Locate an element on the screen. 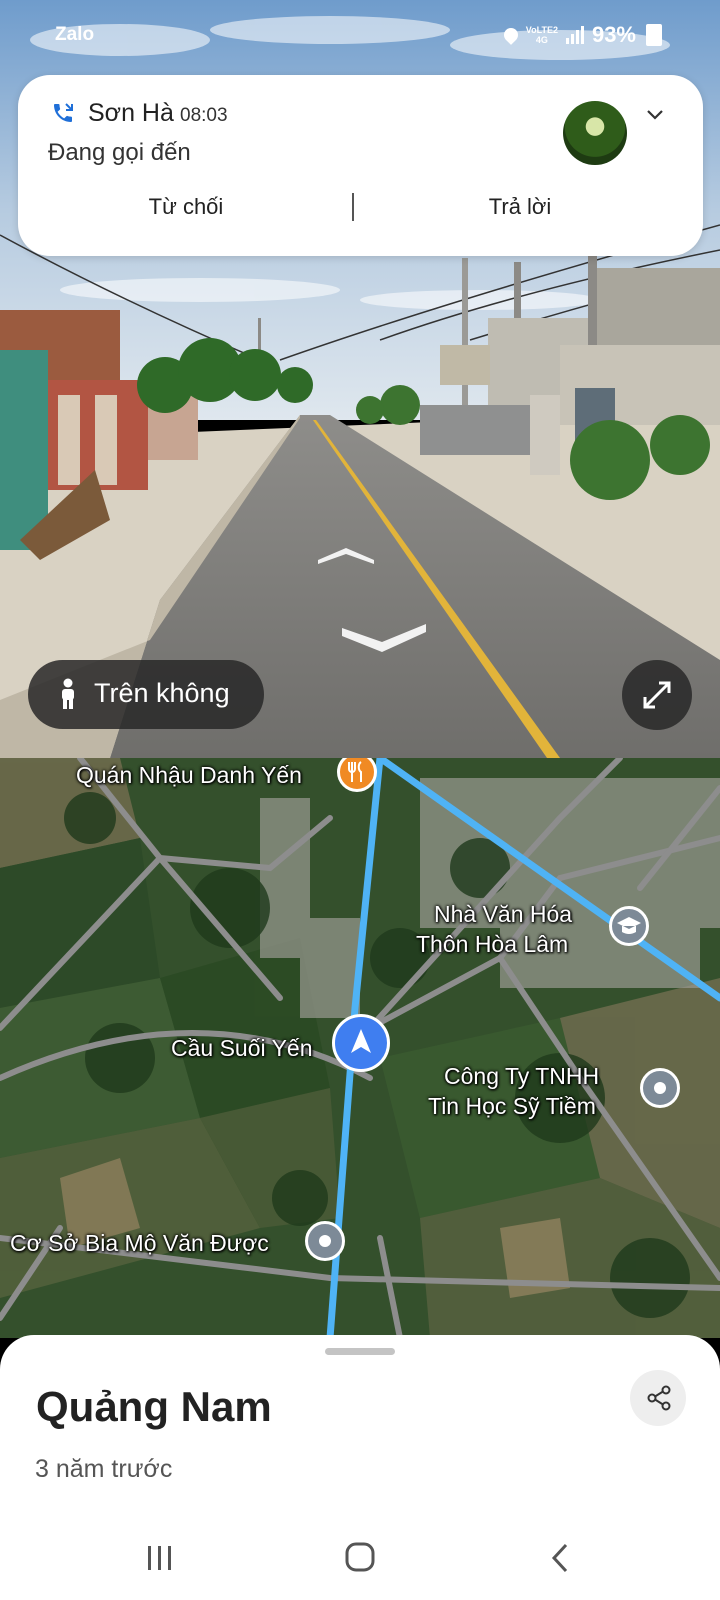  system-nav-bar is located at coordinates (360, 1555).